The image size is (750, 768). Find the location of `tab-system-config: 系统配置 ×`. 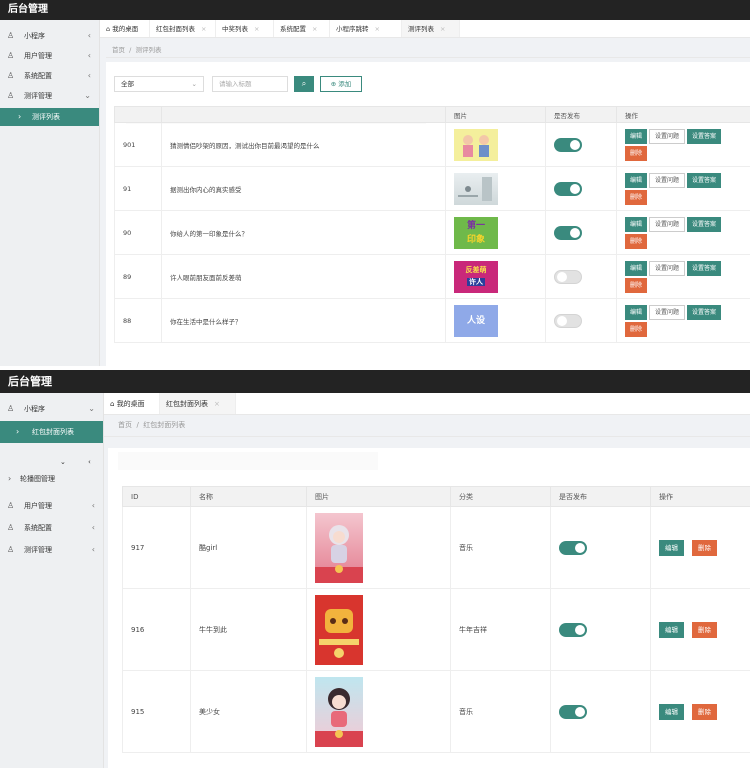

tab-system-config: 系统配置 × is located at coordinates (302, 28).